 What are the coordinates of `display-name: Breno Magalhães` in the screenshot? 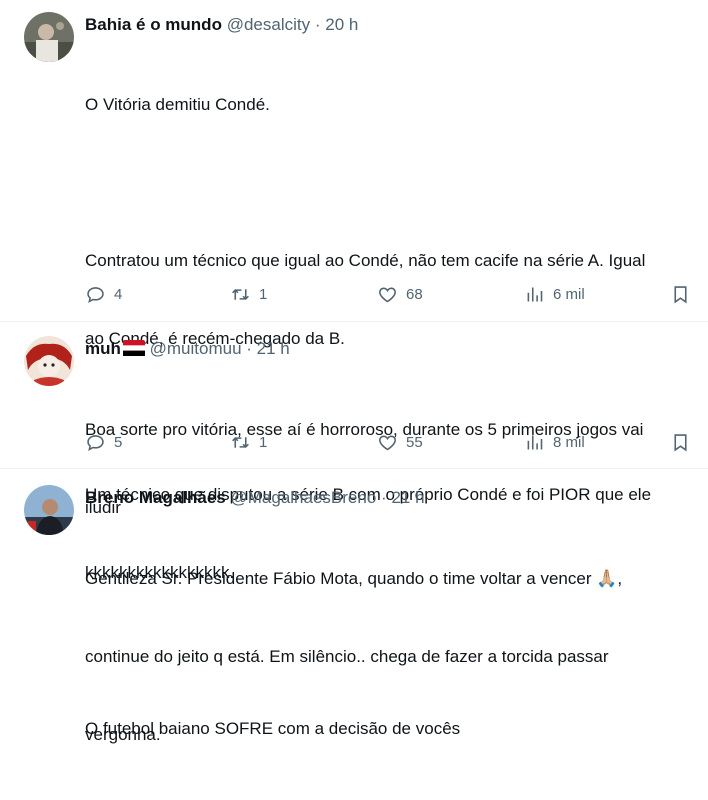 It's located at (155, 497).